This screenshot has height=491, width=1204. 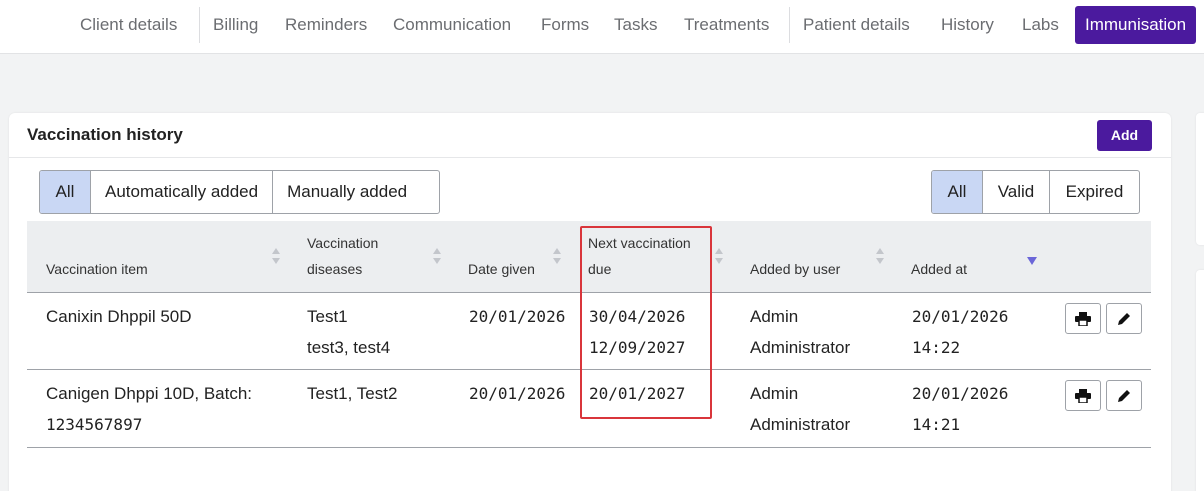 I want to click on card-title: Vaccination history, so click(x=105, y=134).